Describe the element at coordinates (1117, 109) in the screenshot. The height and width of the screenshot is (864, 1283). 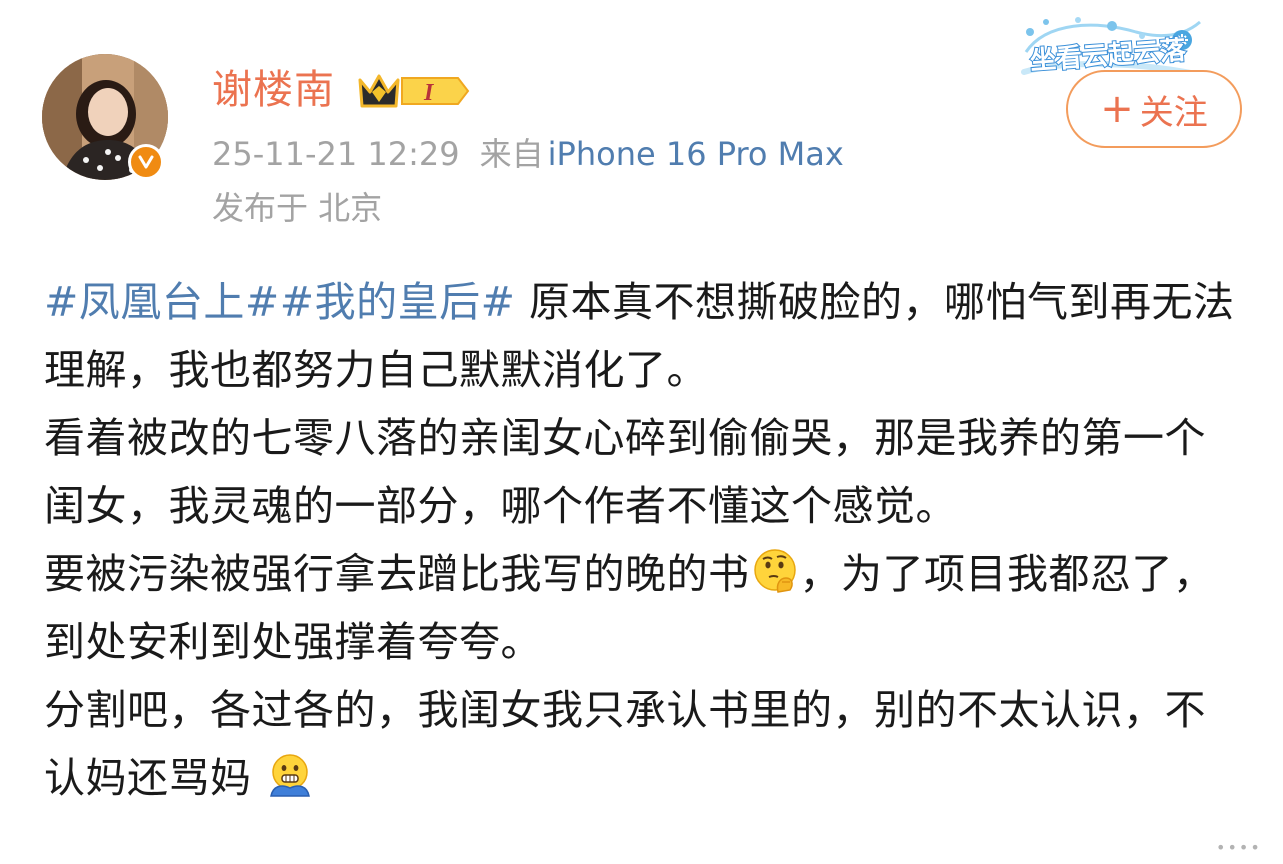
I see `plus-icon: +` at that location.